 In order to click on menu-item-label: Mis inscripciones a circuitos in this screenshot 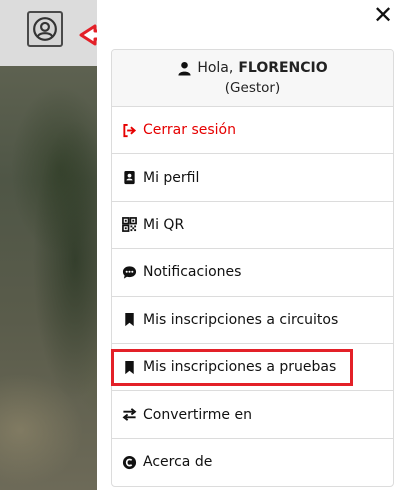, I will do `click(241, 319)`.